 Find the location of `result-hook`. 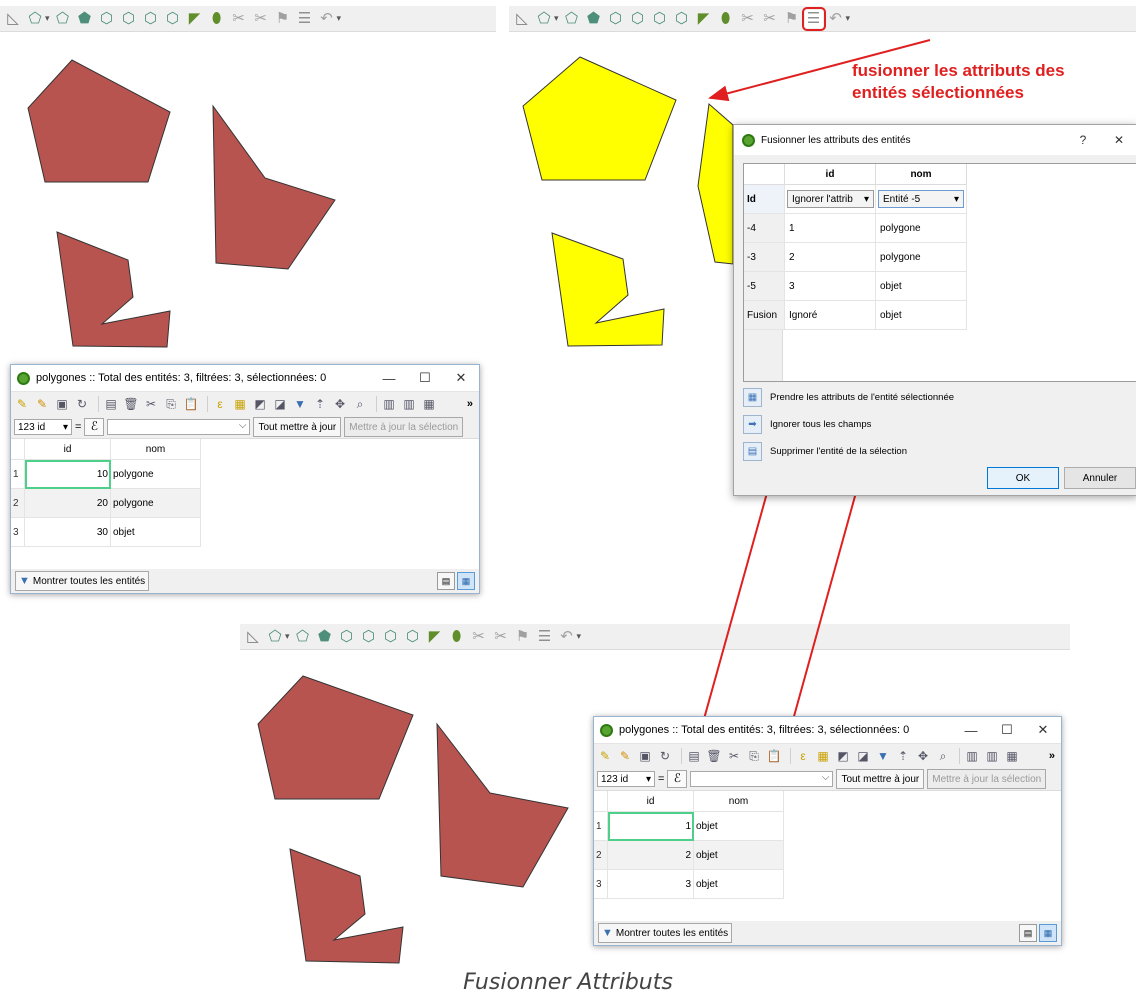

result-hook is located at coordinates (346, 906).